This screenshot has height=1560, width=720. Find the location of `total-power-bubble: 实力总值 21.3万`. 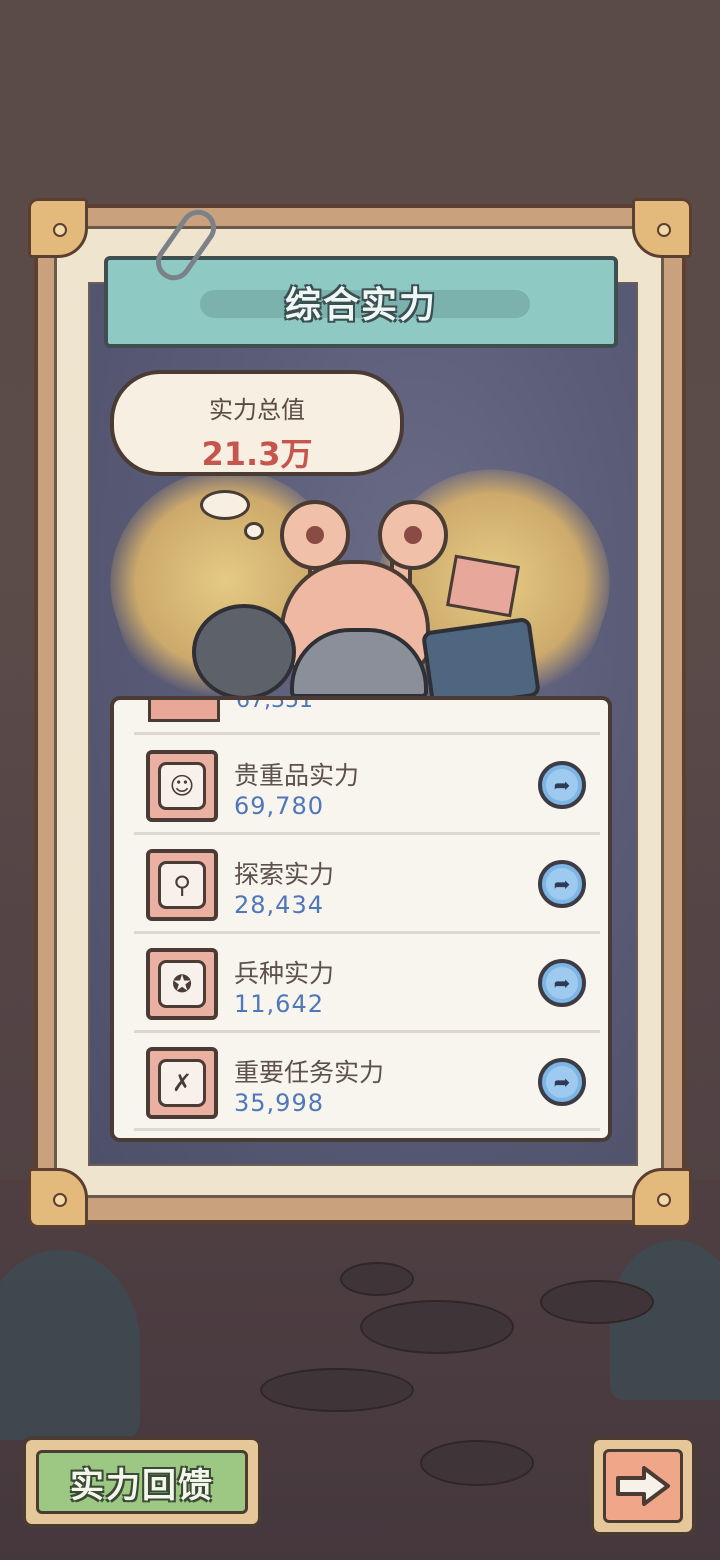

total-power-bubble: 实力总值 21.3万 is located at coordinates (257, 423).